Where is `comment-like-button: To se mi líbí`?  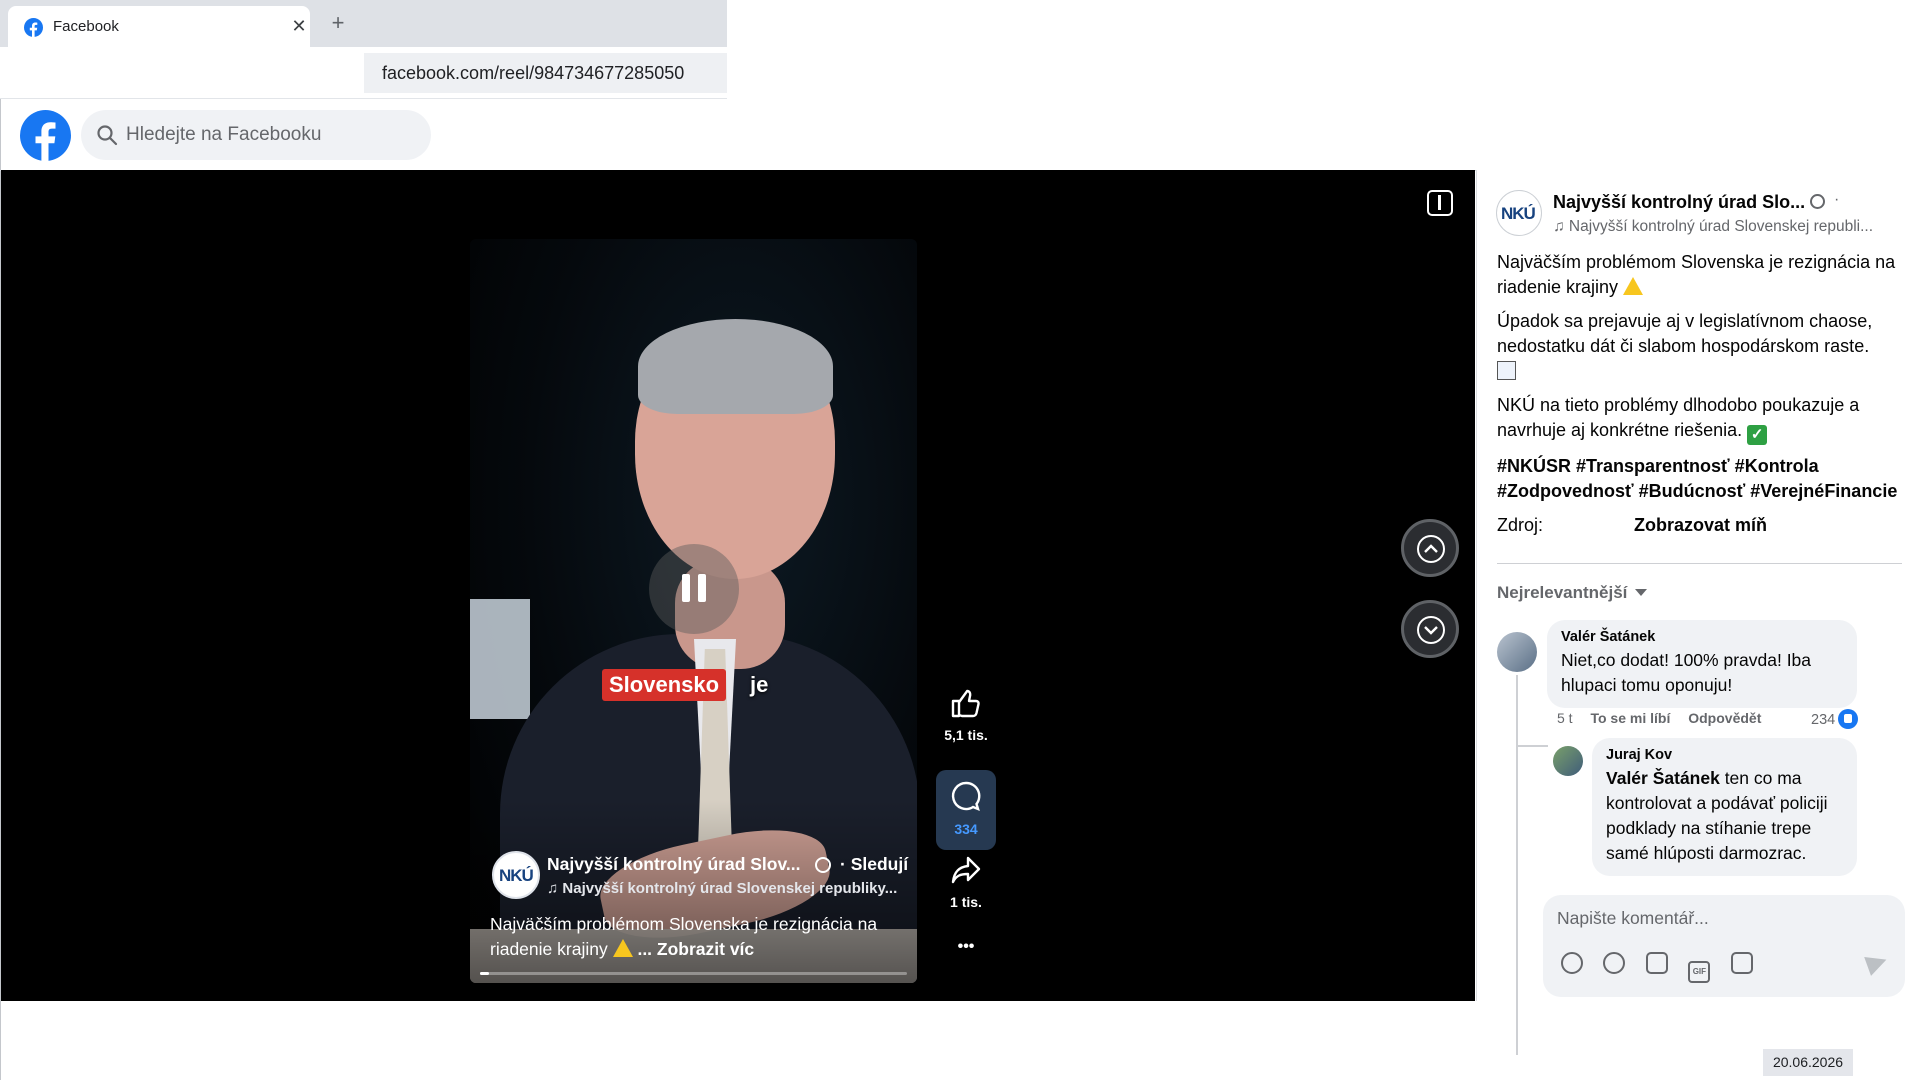
comment-like-button: To se mi líbí is located at coordinates (1630, 718).